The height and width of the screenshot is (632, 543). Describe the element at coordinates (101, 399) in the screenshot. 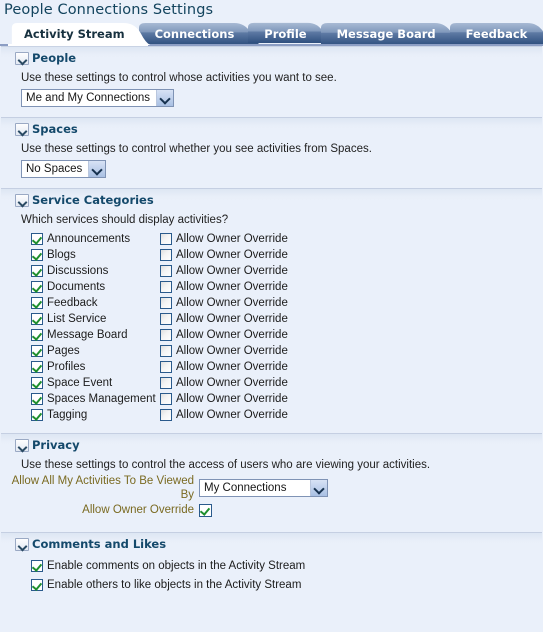

I see `service-name-label: Spaces Management` at that location.